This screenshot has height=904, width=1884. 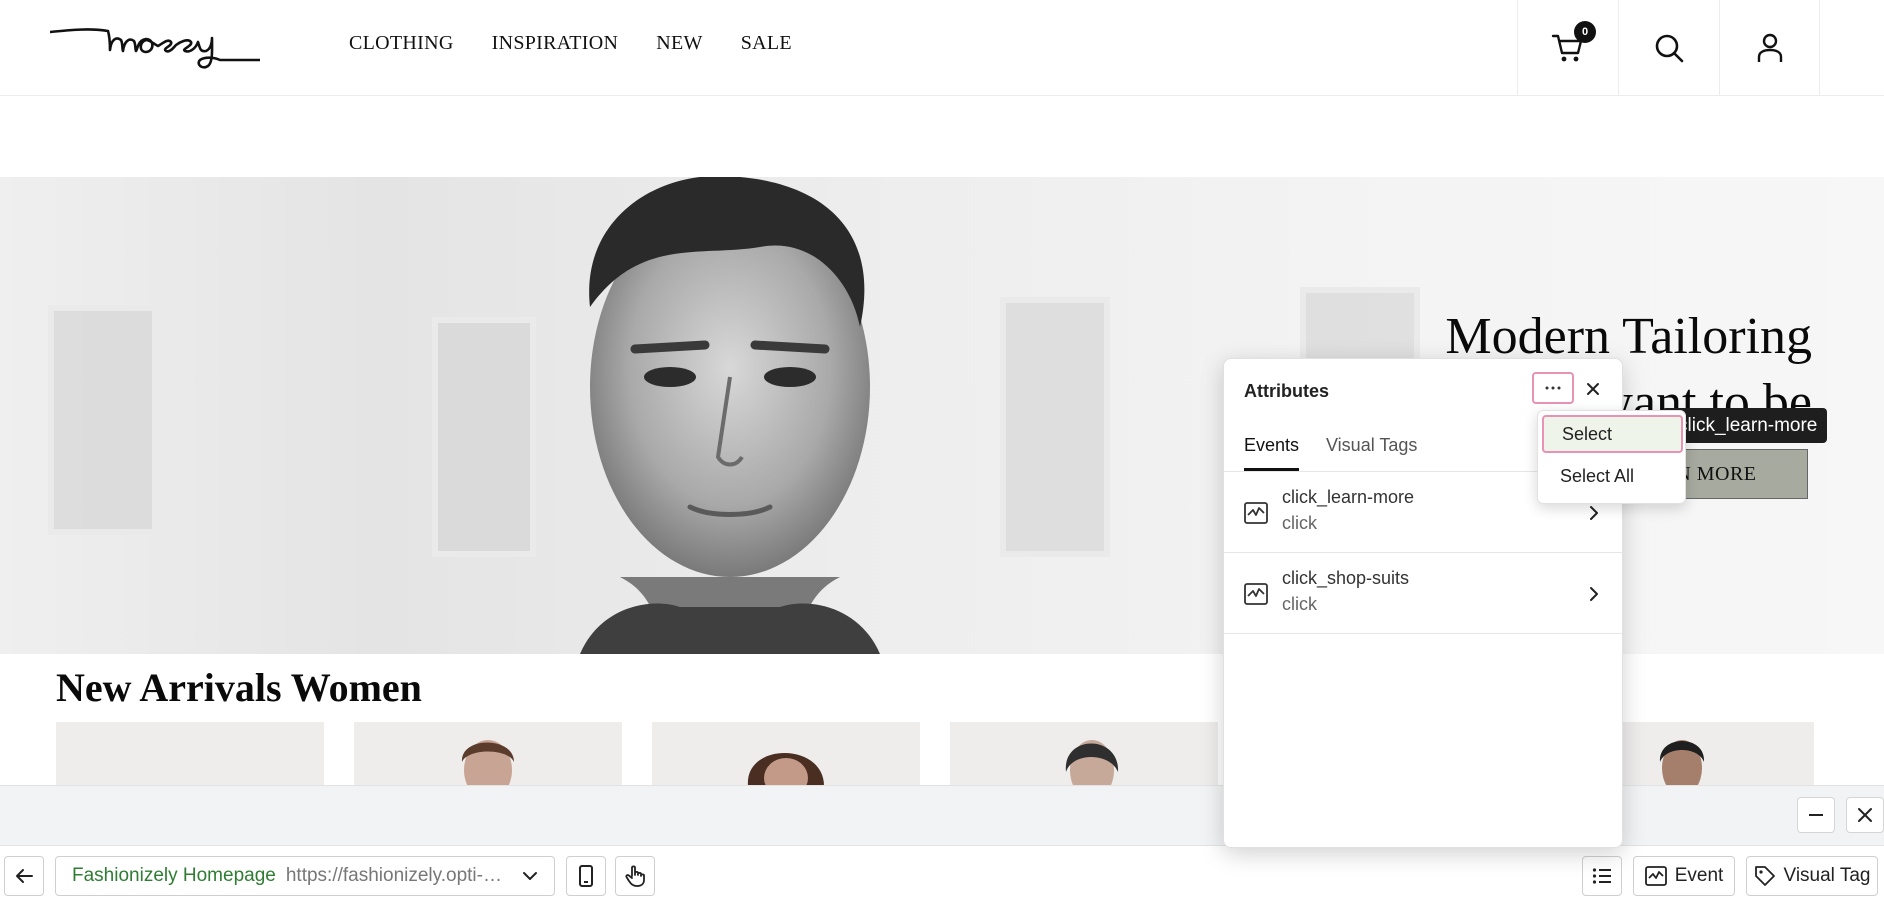 What do you see at coordinates (766, 43) in the screenshot?
I see `nav-sale: SALE` at bounding box center [766, 43].